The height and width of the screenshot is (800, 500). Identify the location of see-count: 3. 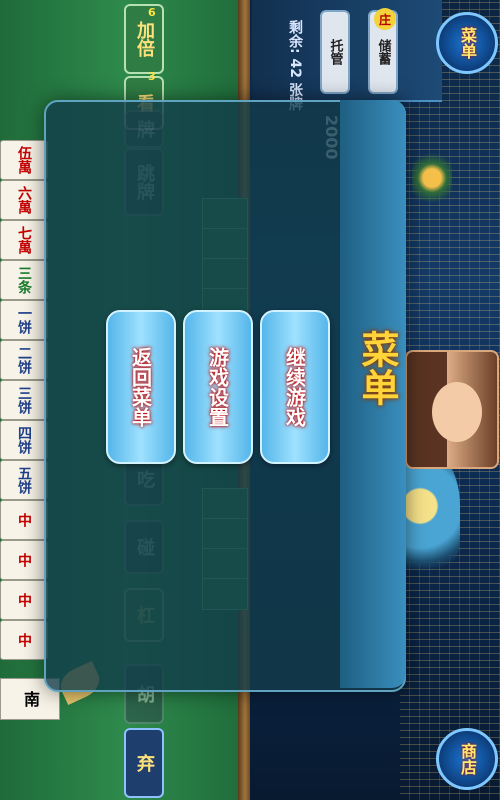
(152, 76).